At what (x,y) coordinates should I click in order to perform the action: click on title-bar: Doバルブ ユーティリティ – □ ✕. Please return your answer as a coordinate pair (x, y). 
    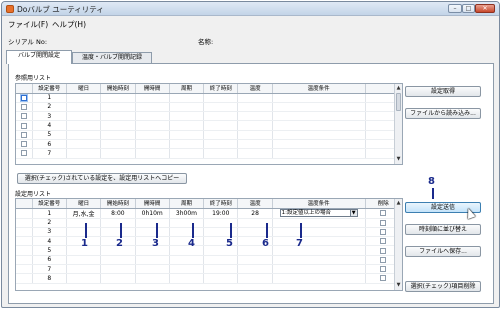
    Looking at the image, I should click on (250, 9).